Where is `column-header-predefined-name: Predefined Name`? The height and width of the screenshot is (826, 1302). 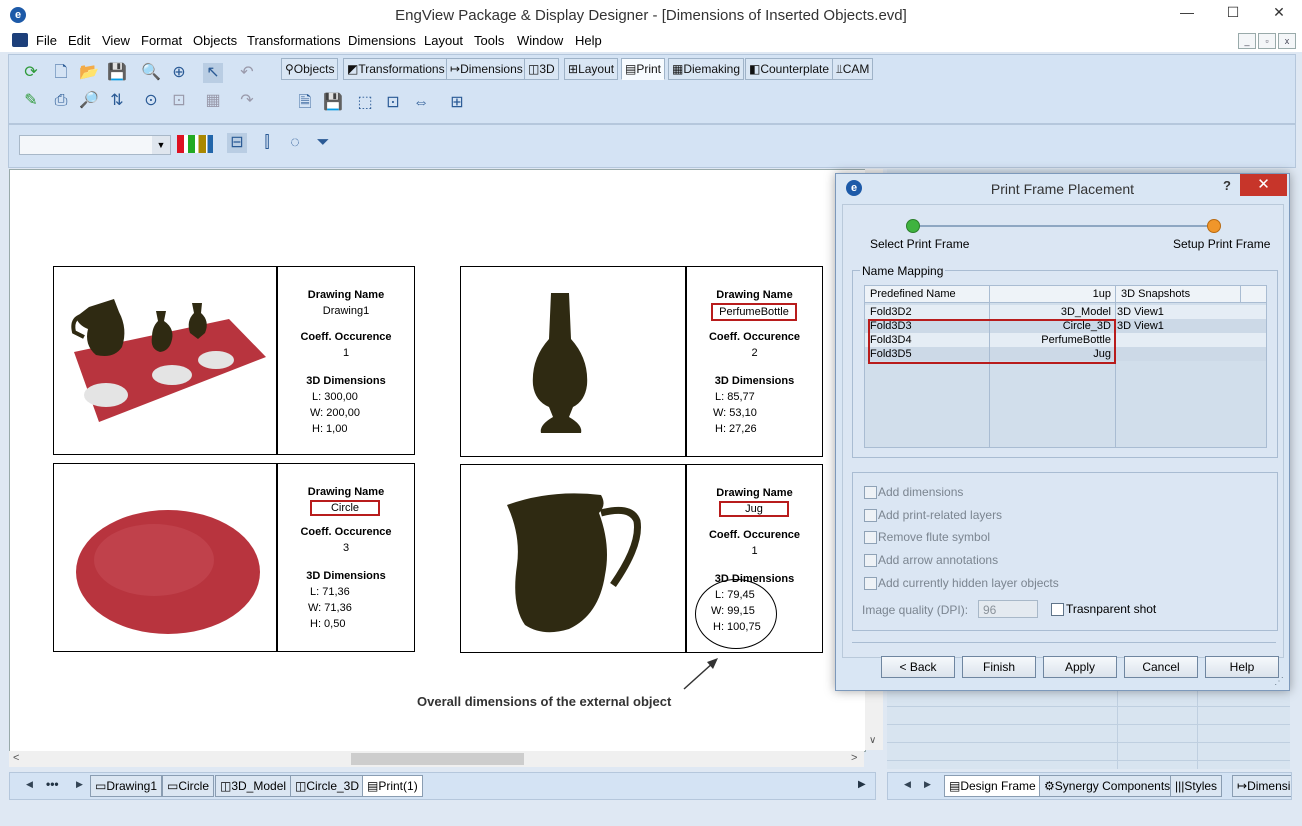
column-header-predefined-name: Predefined Name is located at coordinates (913, 294).